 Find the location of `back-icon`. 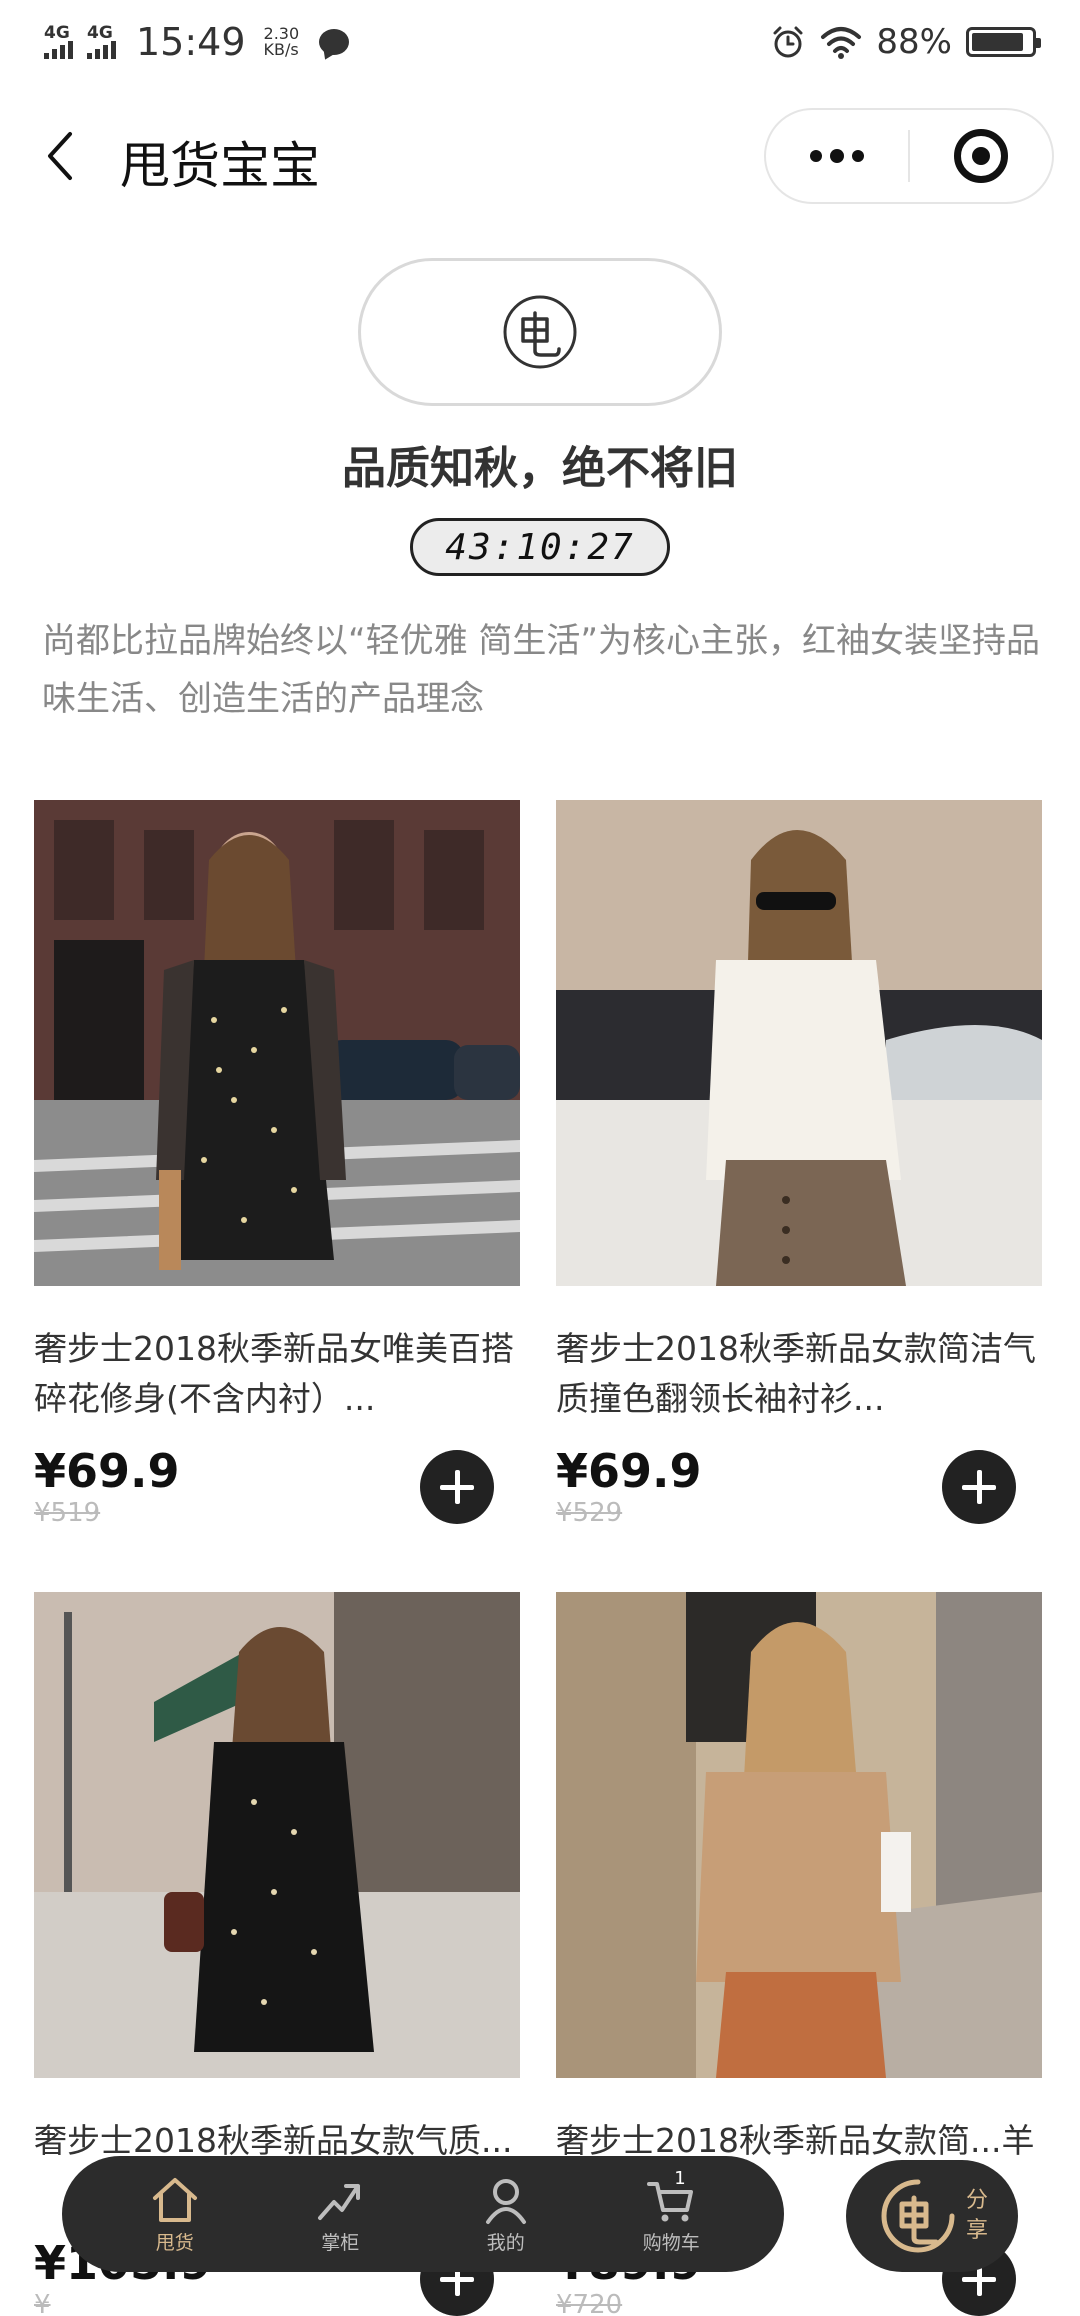

back-icon is located at coordinates (60, 156).